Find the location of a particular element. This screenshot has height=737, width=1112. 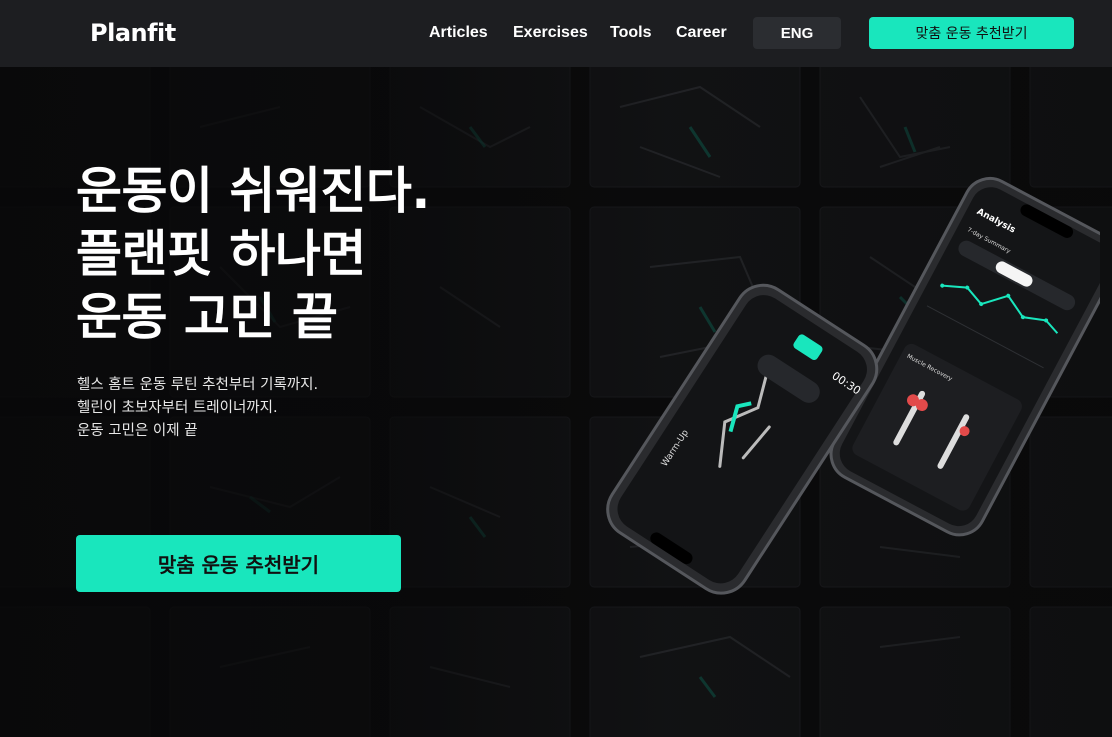

subtitle-line-3: 운동 고민은 이제 끝 is located at coordinates (137, 431).